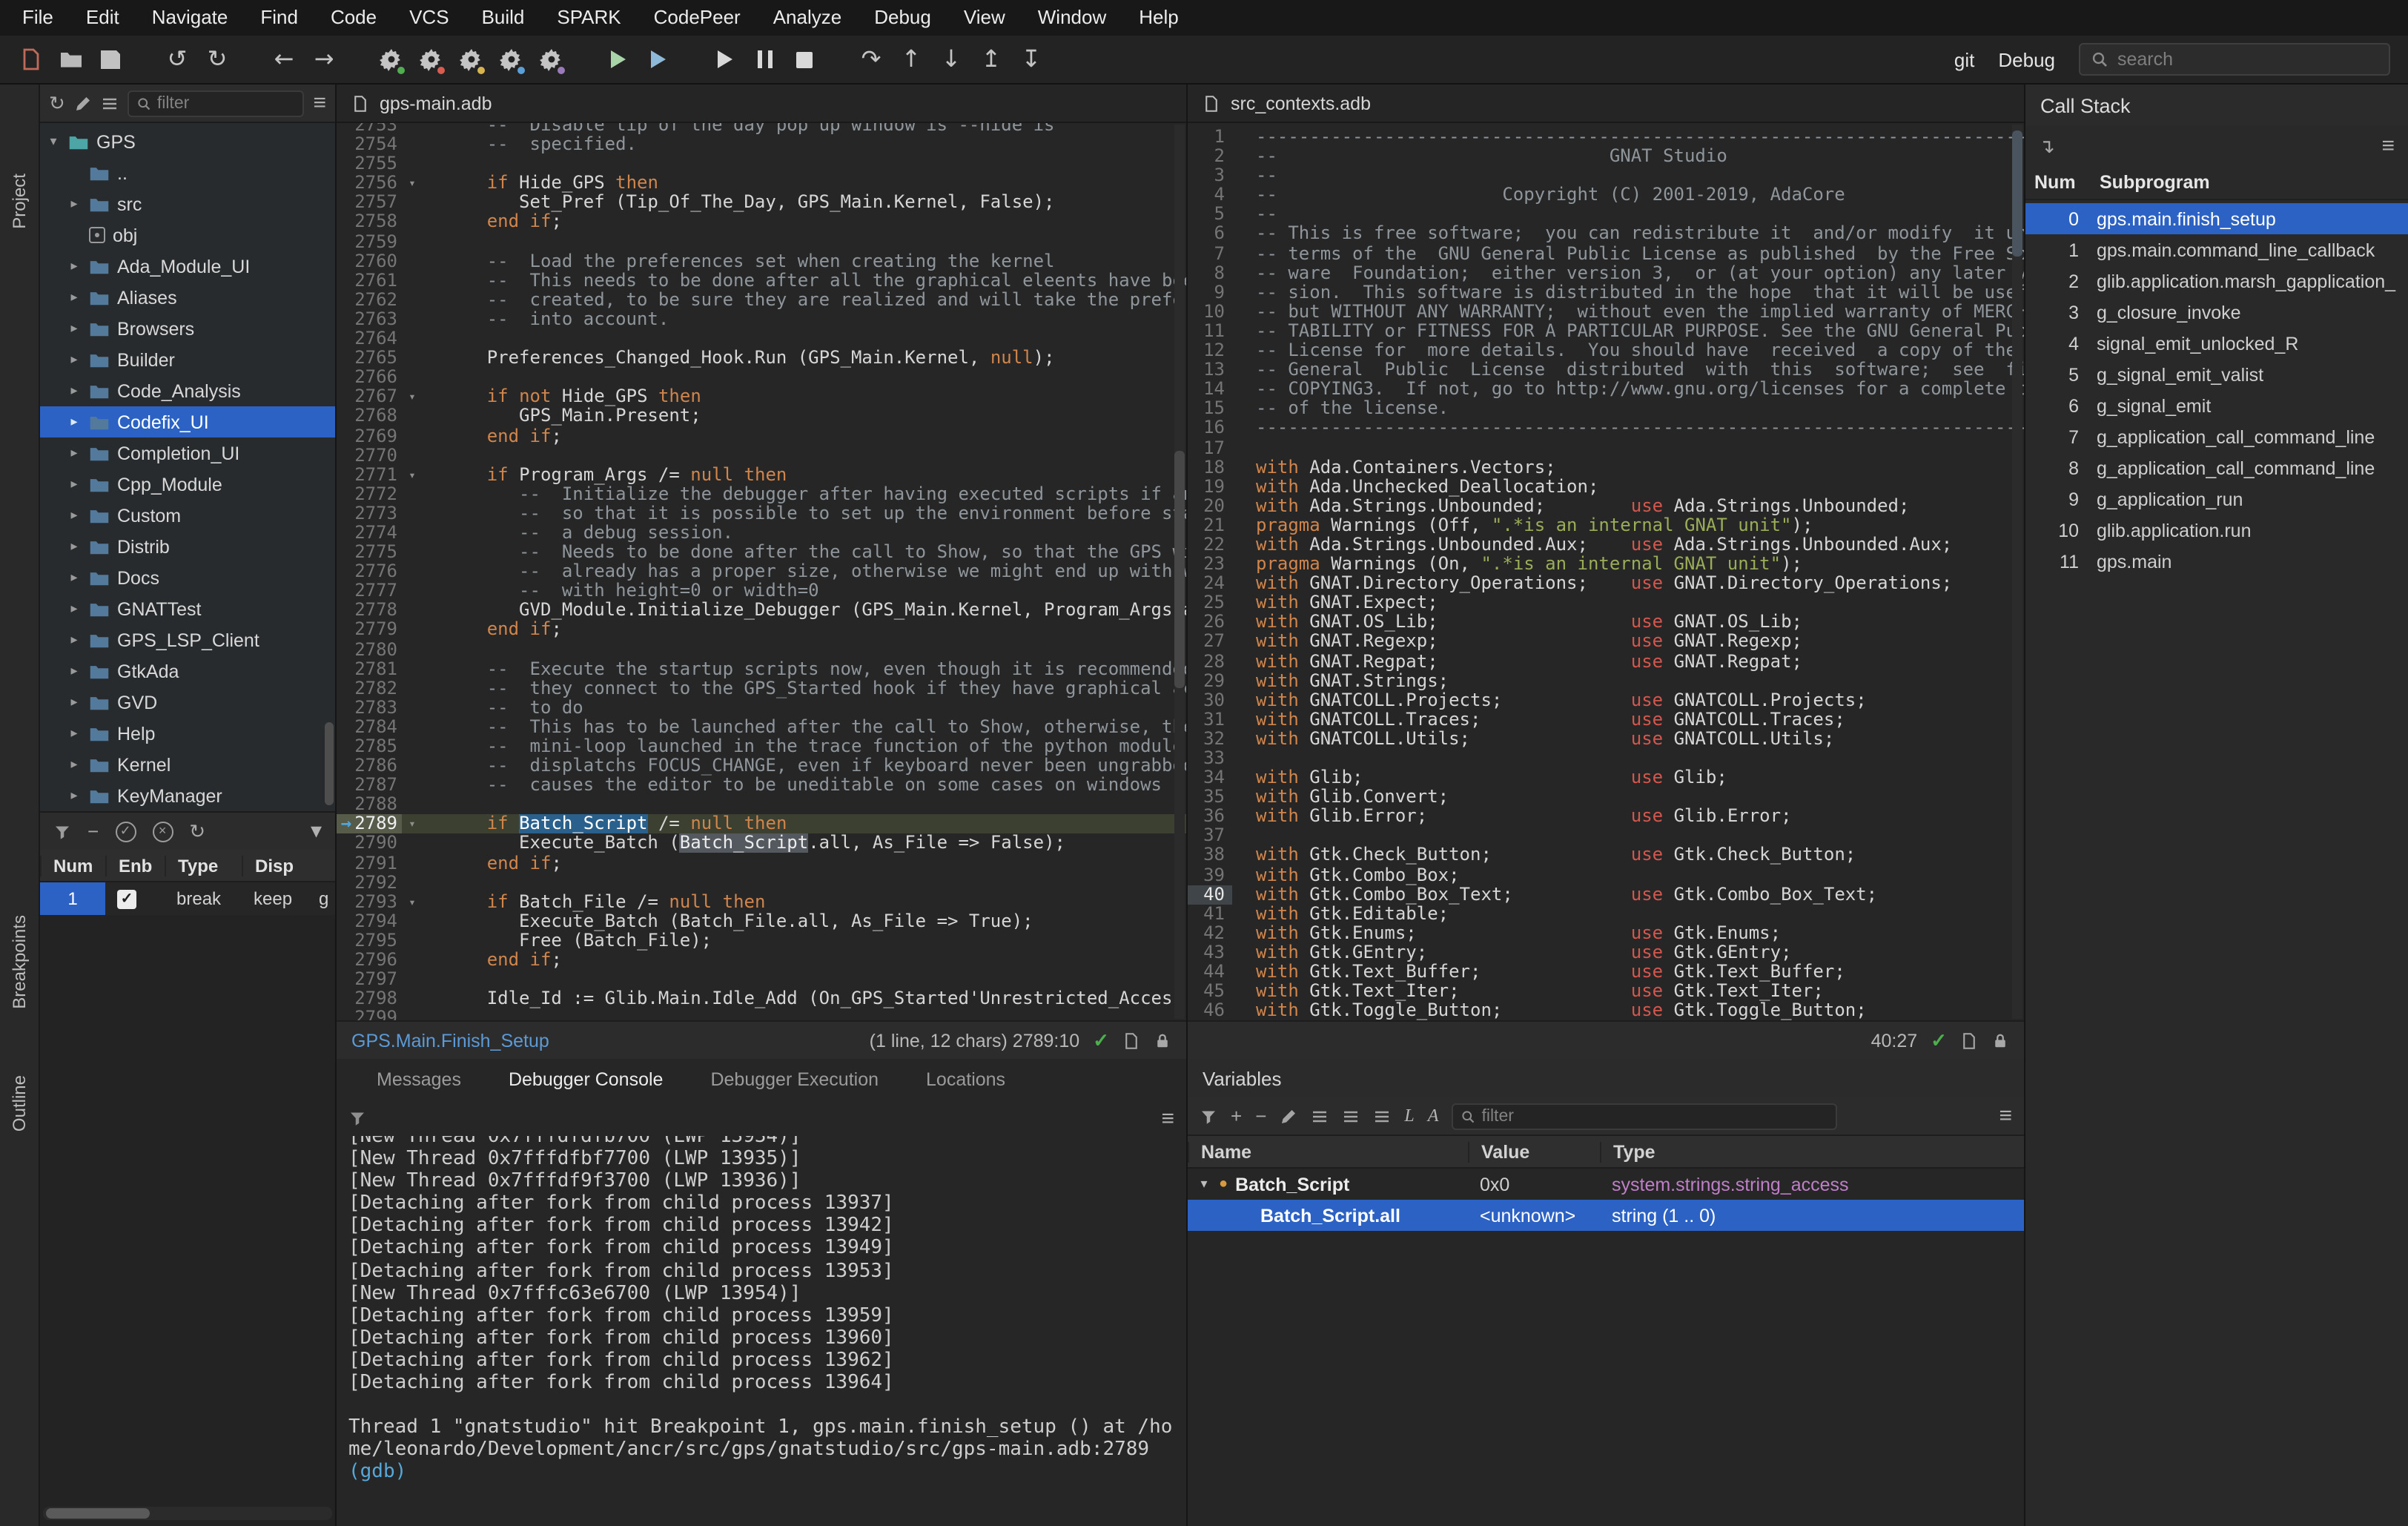 The width and height of the screenshot is (2408, 1526). Describe the element at coordinates (1210, 991) in the screenshot. I see `line-number: 45` at that location.